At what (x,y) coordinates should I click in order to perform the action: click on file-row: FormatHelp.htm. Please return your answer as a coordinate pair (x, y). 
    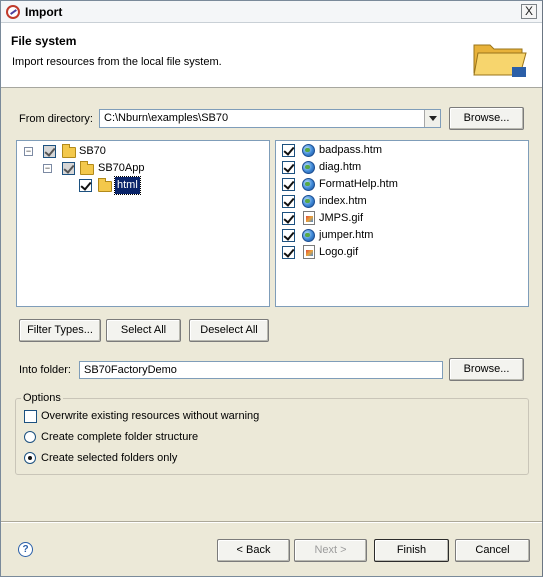
    Looking at the image, I should click on (382, 184).